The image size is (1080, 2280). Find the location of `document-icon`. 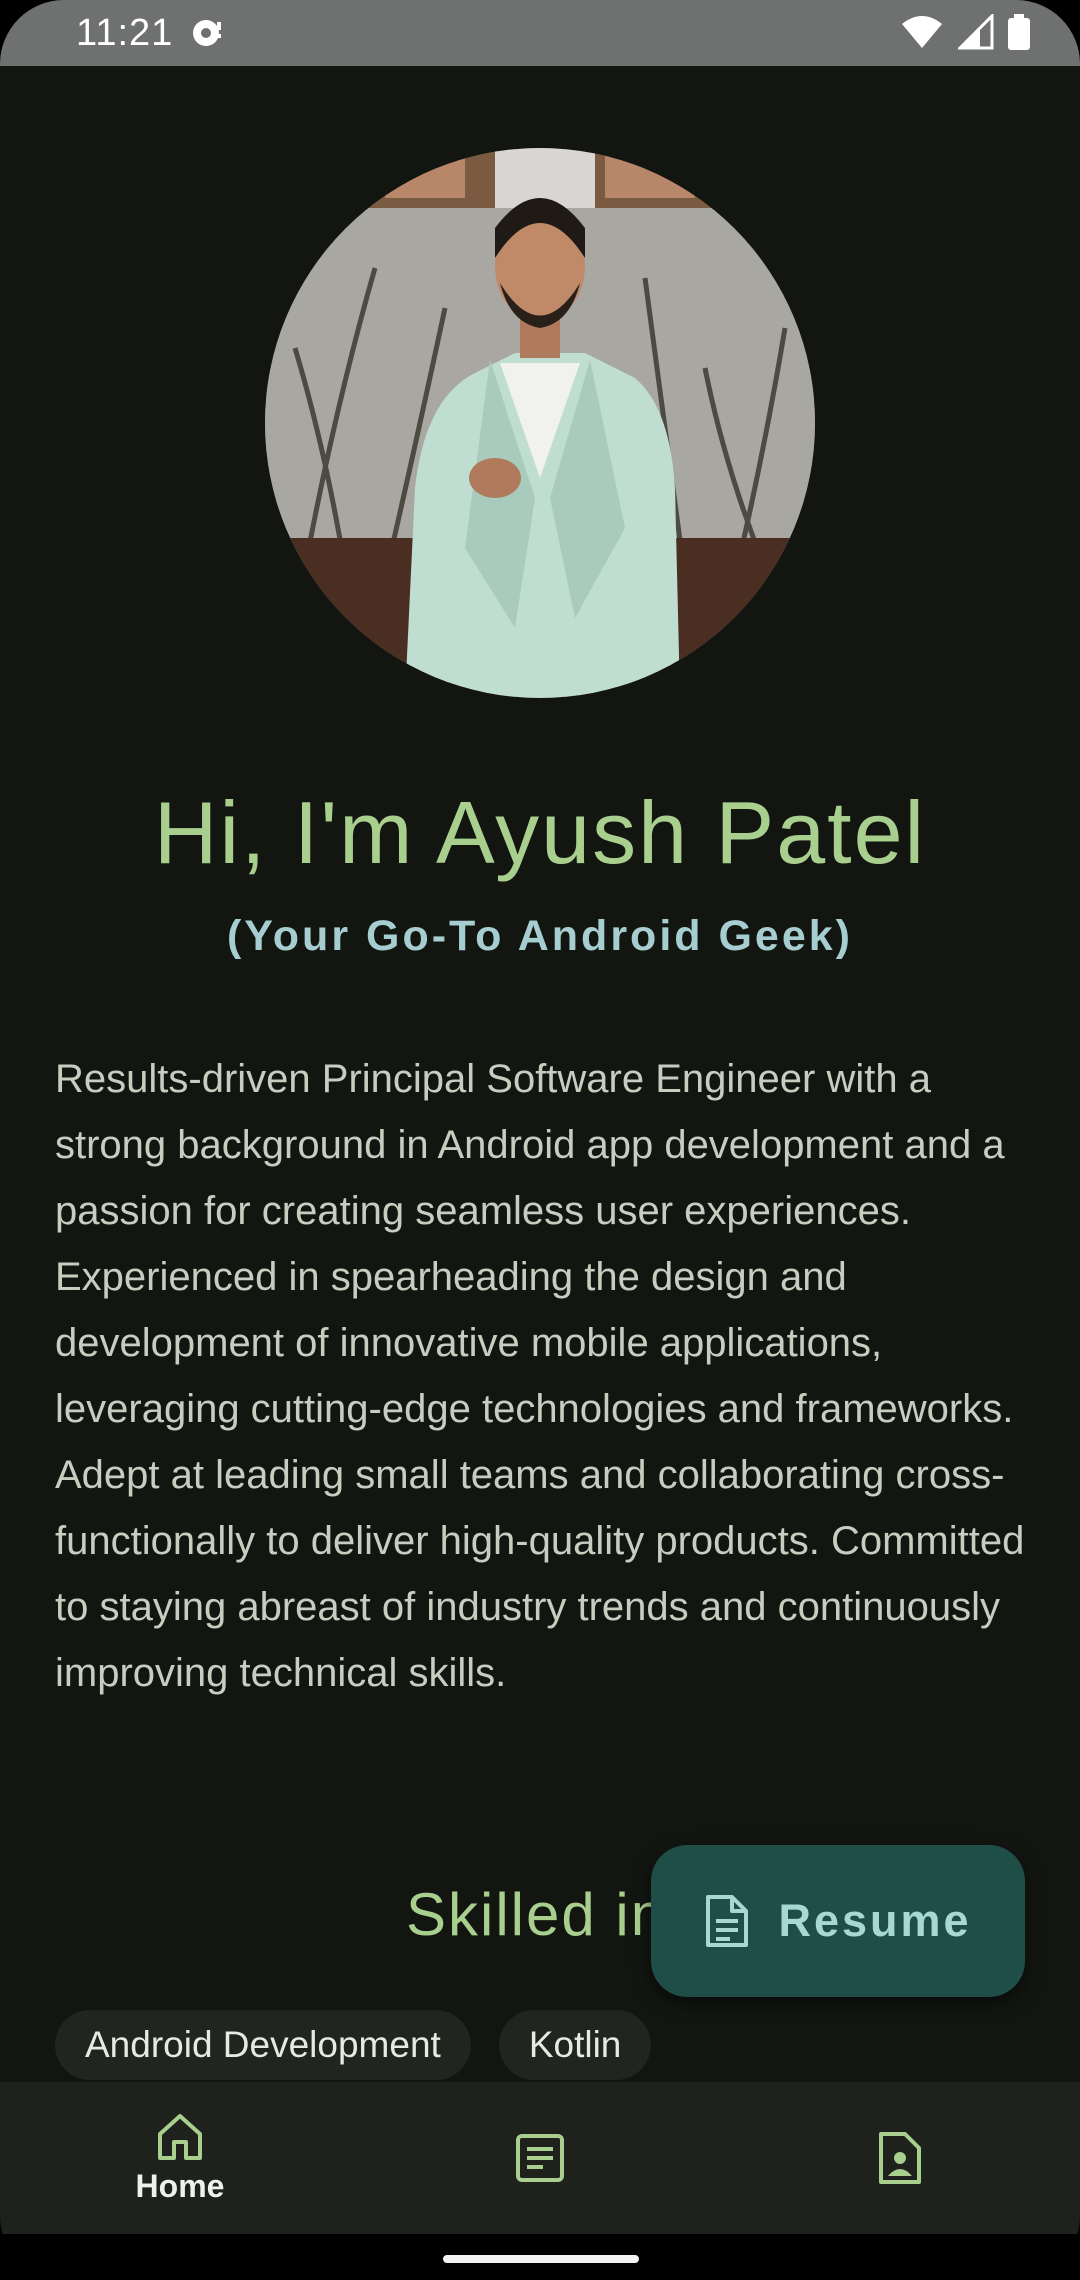

document-icon is located at coordinates (727, 1921).